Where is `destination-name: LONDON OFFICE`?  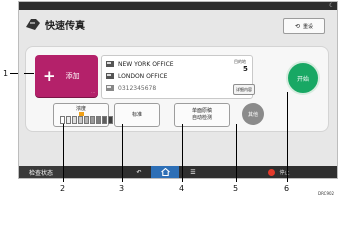 destination-name: LONDON OFFICE is located at coordinates (143, 76).